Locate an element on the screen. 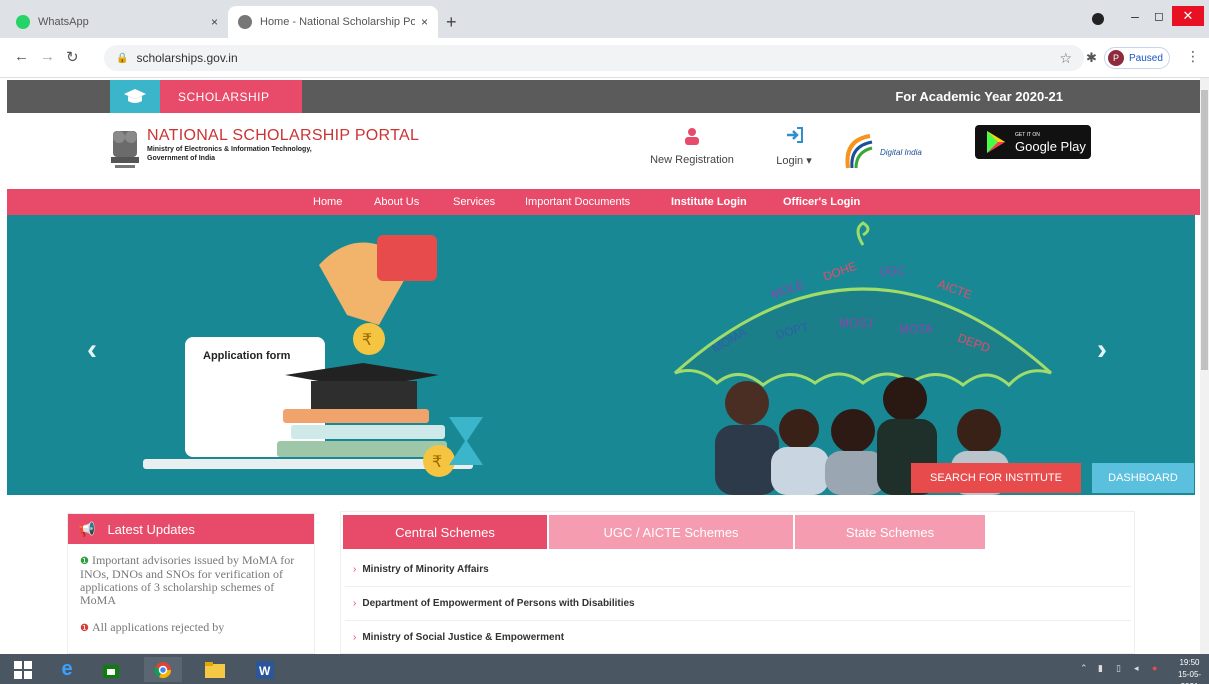  reload-icon: ↻ is located at coordinates (72, 57).